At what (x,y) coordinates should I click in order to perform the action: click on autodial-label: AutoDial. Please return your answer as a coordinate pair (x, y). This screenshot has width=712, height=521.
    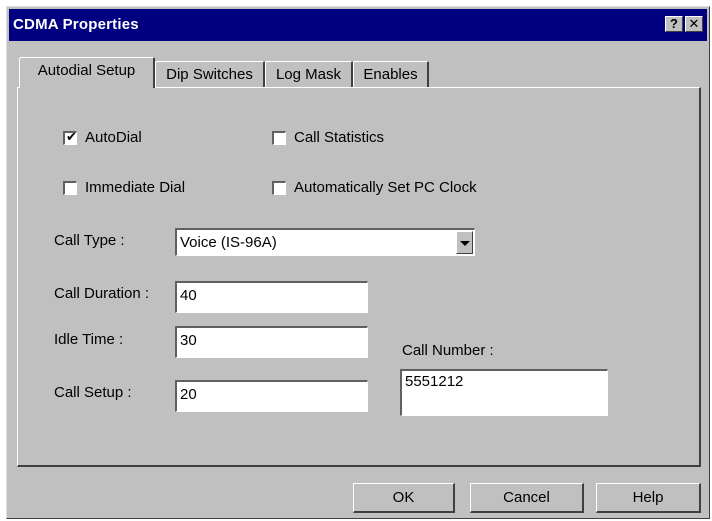
    Looking at the image, I should click on (113, 137).